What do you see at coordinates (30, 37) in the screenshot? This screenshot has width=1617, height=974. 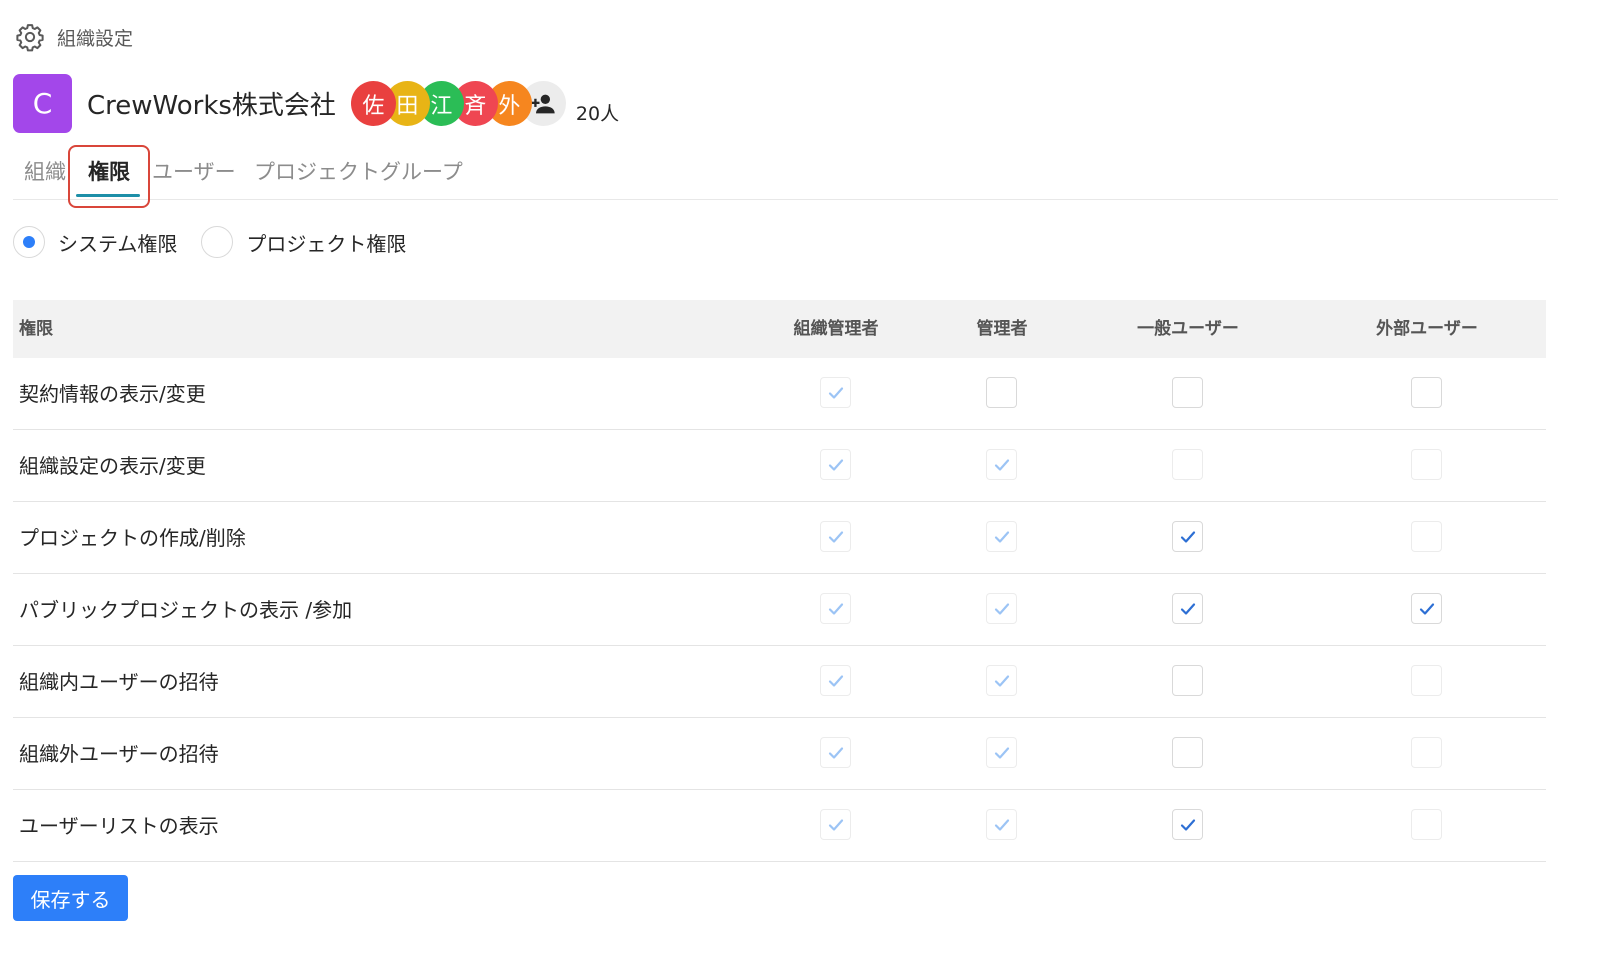 I see `gear-icon` at bounding box center [30, 37].